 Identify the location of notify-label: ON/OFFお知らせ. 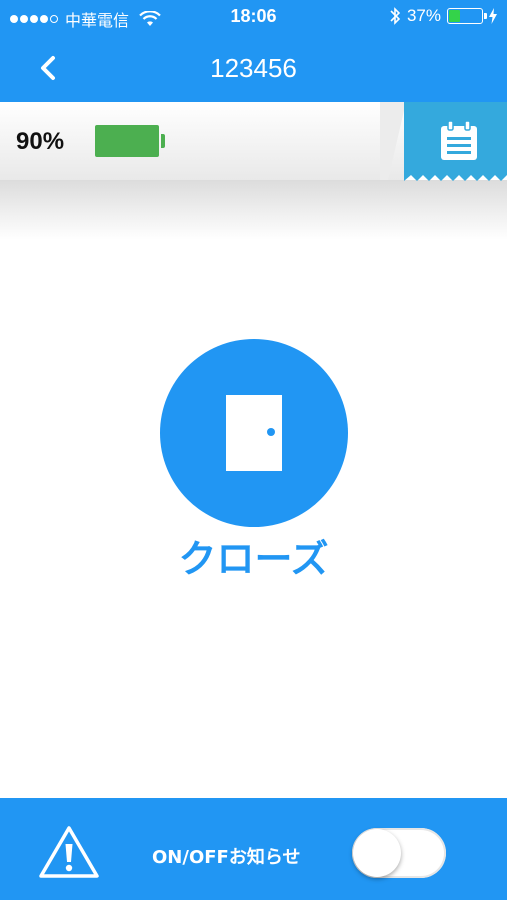
(226, 857).